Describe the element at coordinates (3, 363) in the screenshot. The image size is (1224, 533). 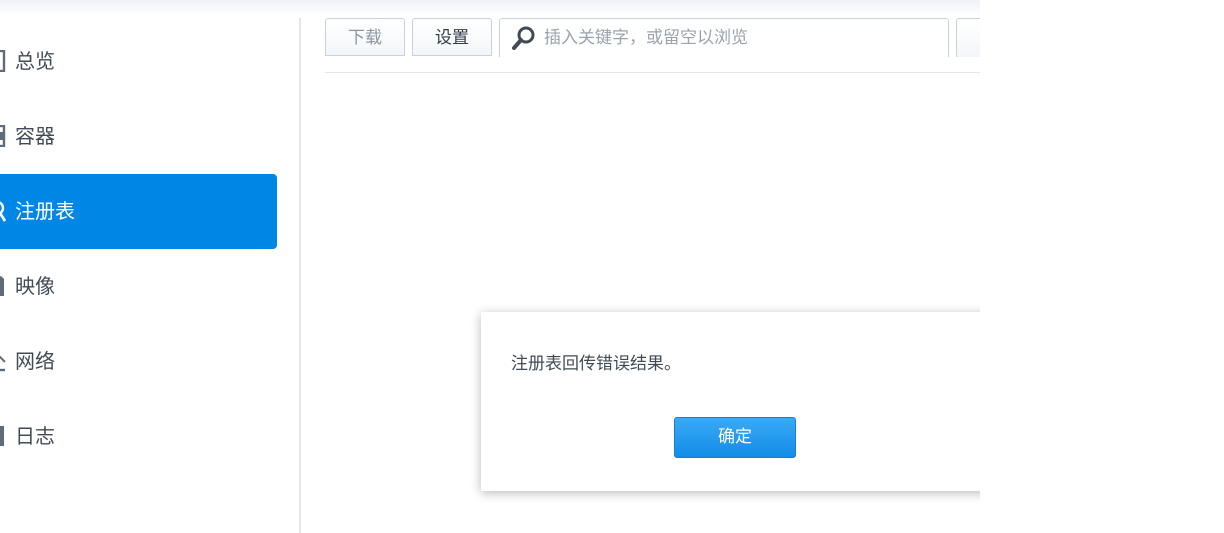
I see `network-icon` at that location.